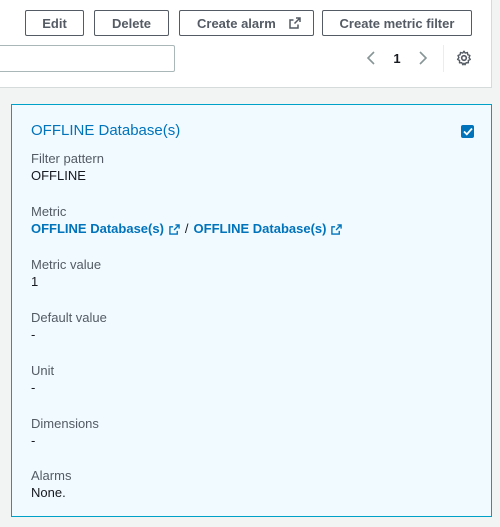 Image resolution: width=500 pixels, height=527 pixels. I want to click on unit-value: -, so click(33, 387).